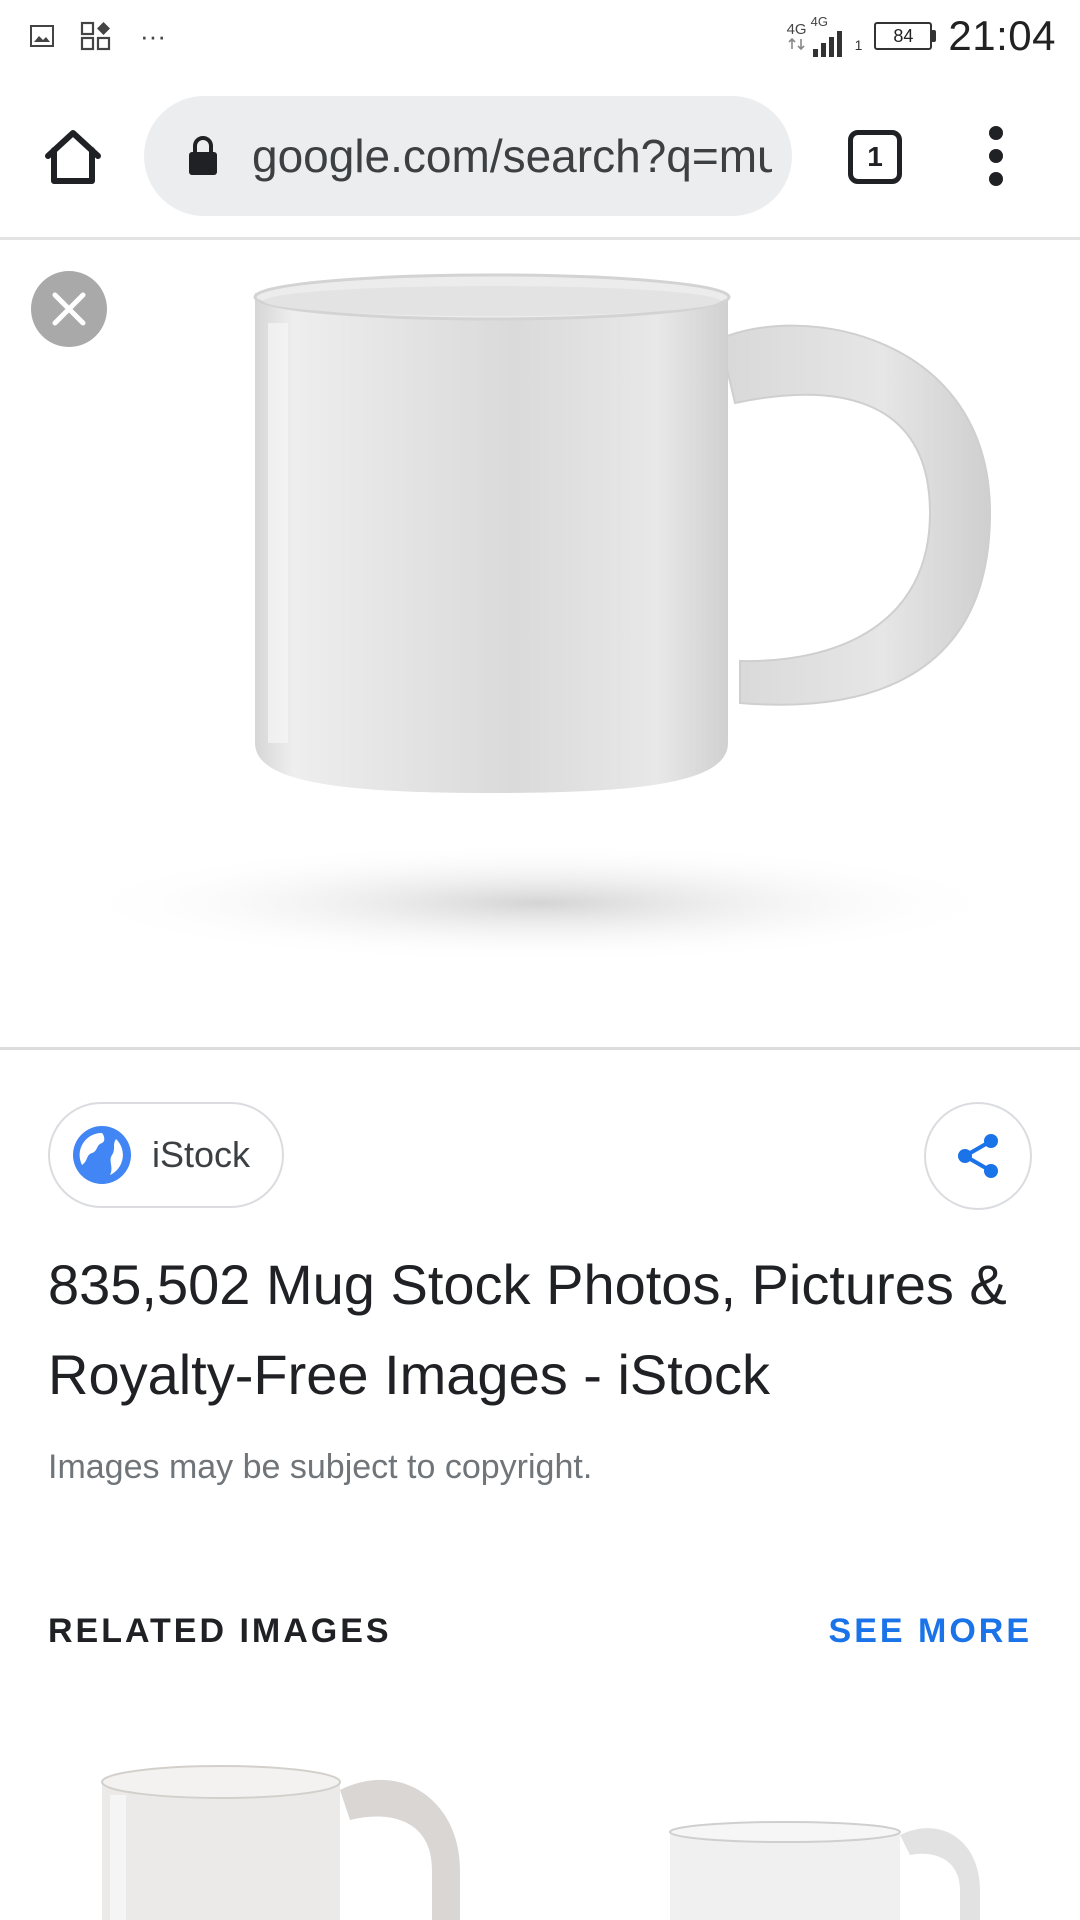  I want to click on lock-icon, so click(203, 155).